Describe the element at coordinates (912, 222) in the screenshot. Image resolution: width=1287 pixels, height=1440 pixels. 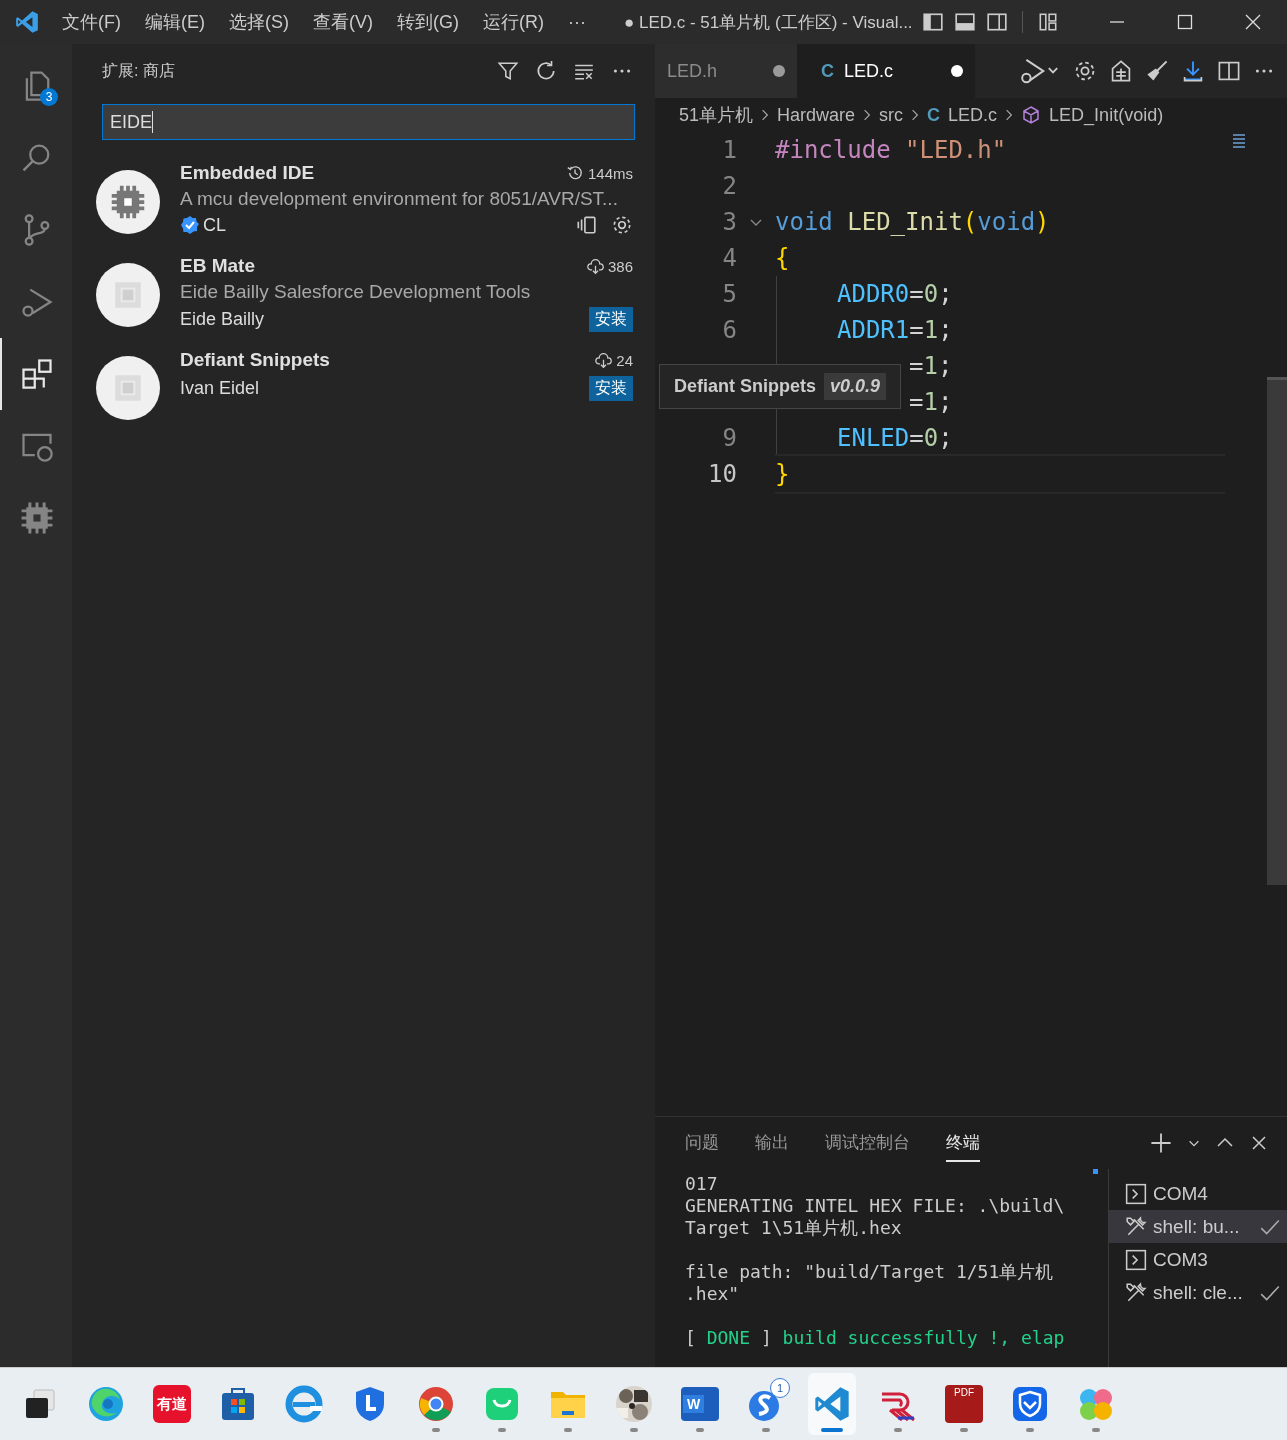
I see `code-line: void LED_Init(void)` at that location.